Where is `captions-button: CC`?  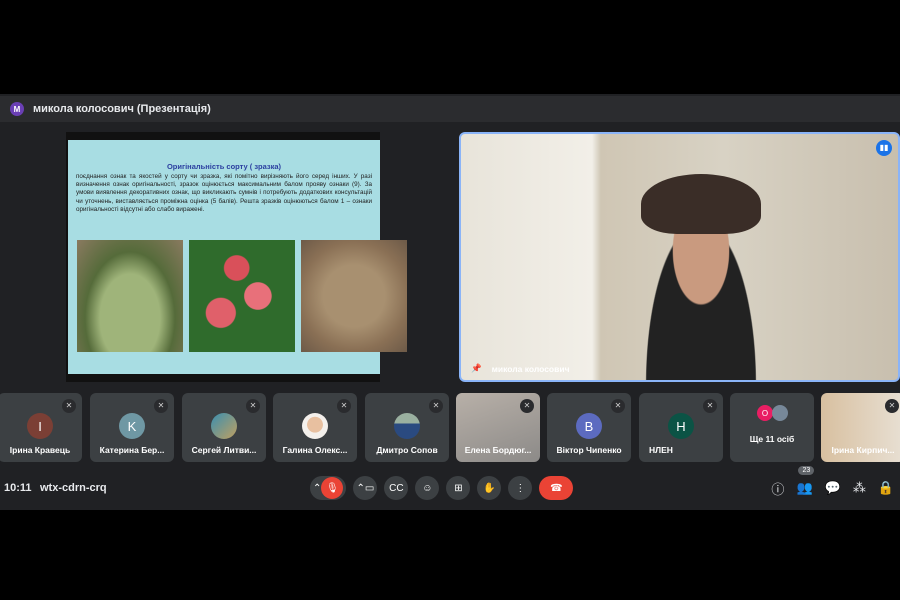 captions-button: CC is located at coordinates (396, 488).